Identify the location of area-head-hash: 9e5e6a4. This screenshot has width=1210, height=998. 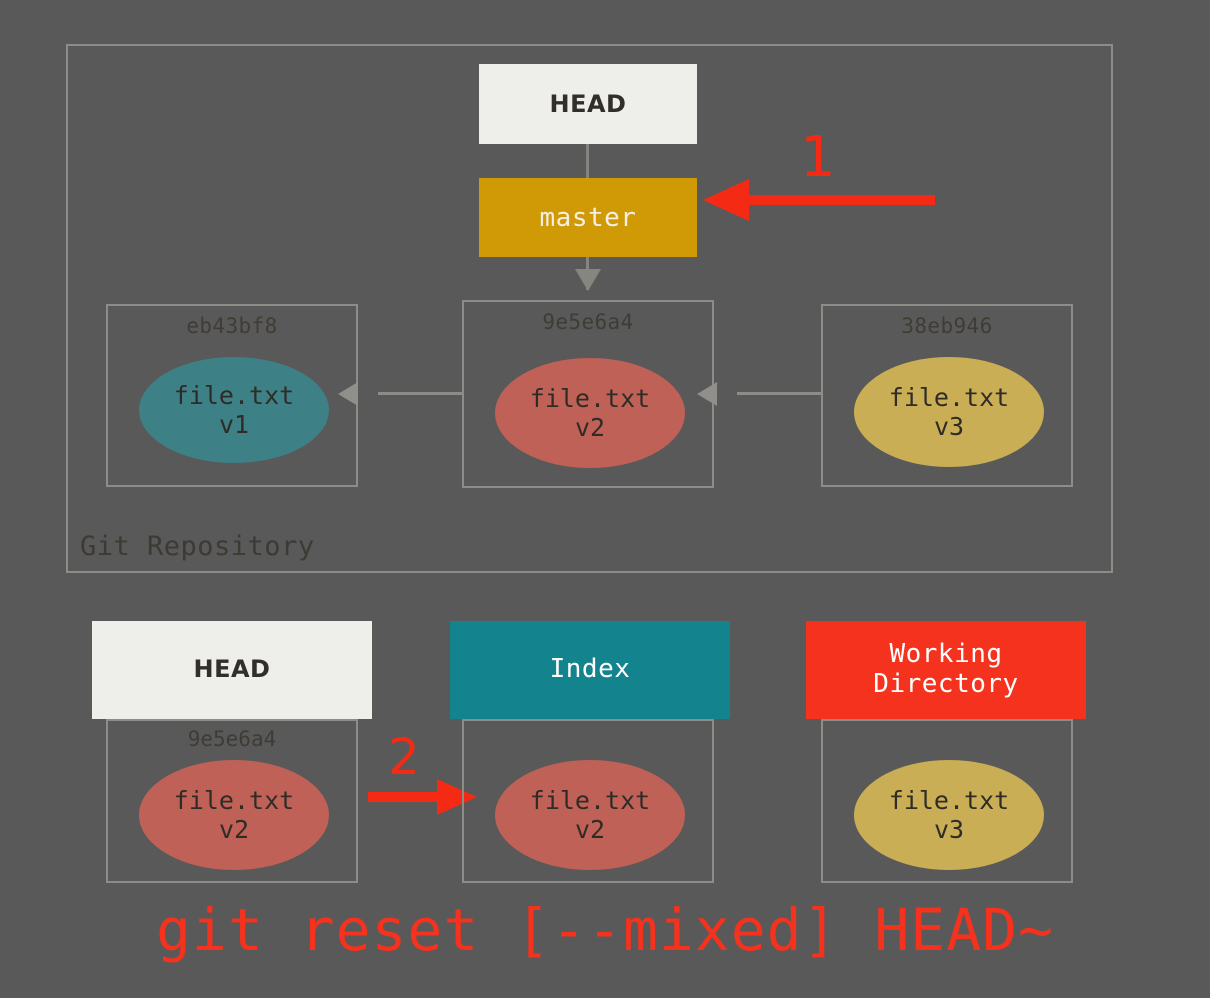
(232, 739).